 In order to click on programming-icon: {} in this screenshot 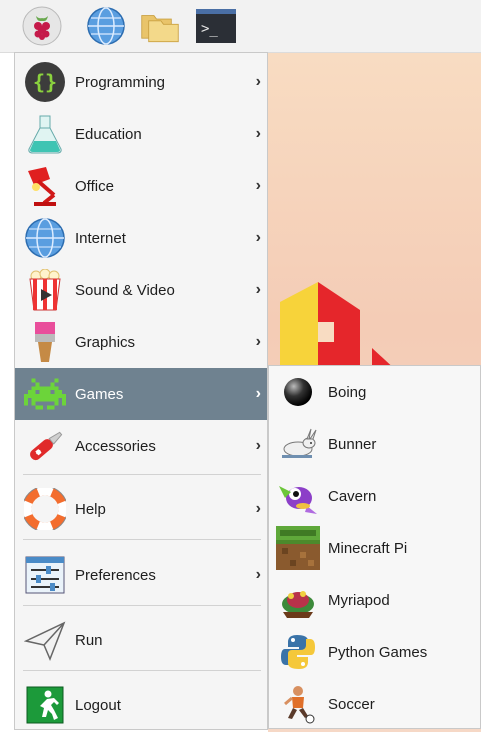, I will do `click(45, 82)`.